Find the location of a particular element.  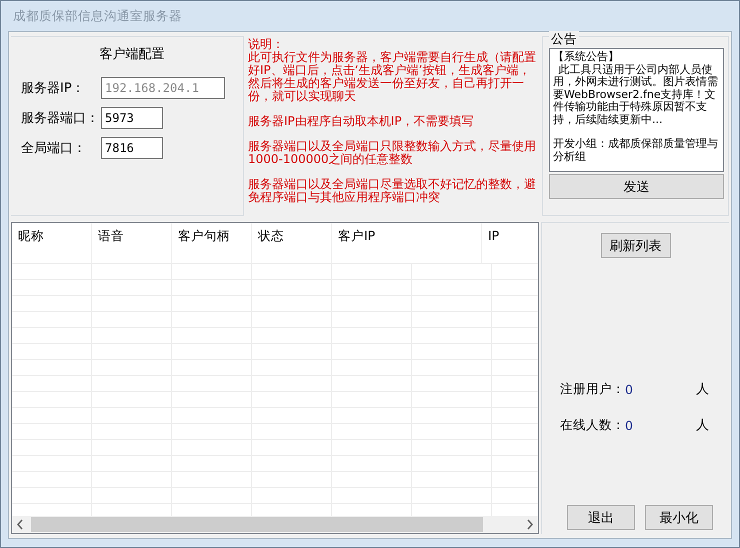

column-header: 客户句柄 is located at coordinates (212, 243).